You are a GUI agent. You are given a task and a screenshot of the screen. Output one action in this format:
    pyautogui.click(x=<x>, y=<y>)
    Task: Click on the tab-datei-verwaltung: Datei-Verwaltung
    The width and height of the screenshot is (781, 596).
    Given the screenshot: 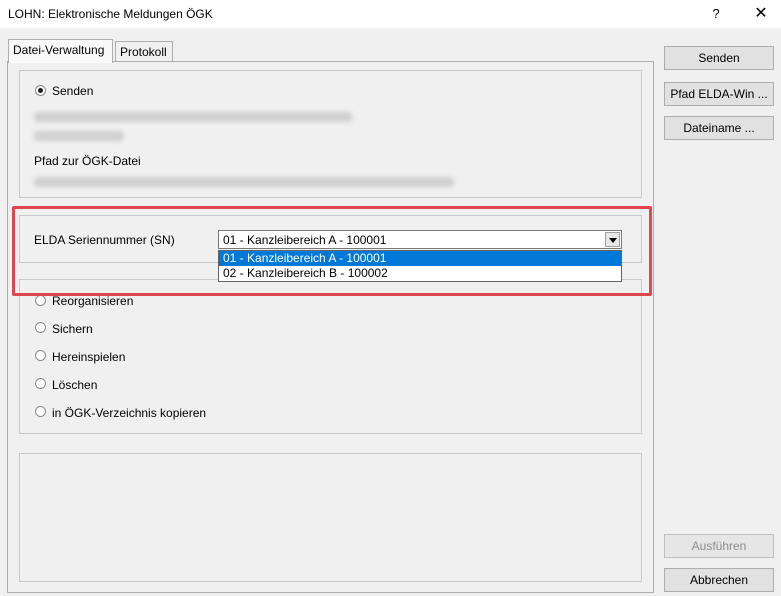 What is the action you would take?
    pyautogui.click(x=60, y=51)
    